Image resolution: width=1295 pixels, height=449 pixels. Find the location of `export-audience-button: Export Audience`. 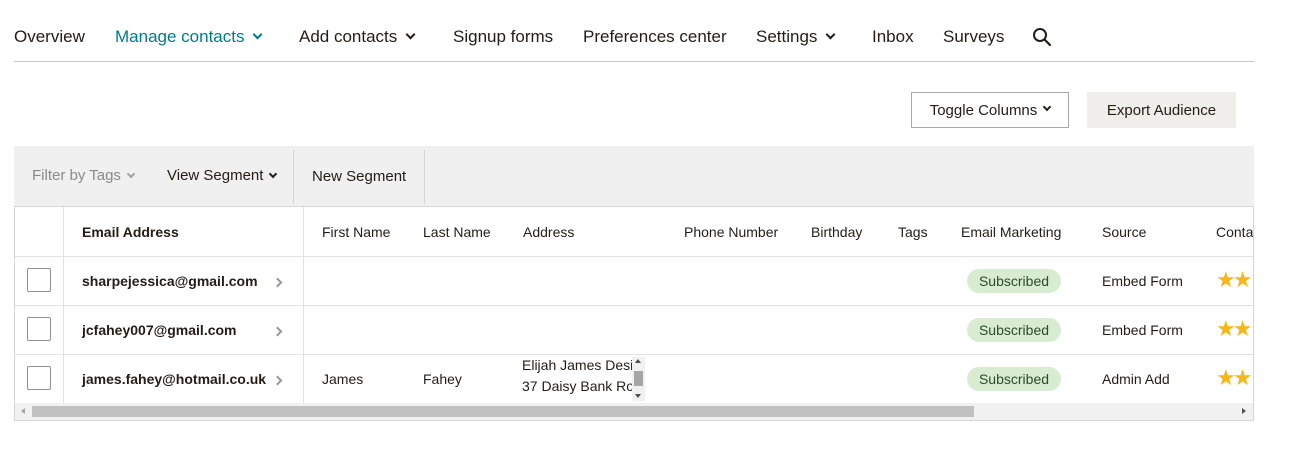

export-audience-button: Export Audience is located at coordinates (1161, 110).